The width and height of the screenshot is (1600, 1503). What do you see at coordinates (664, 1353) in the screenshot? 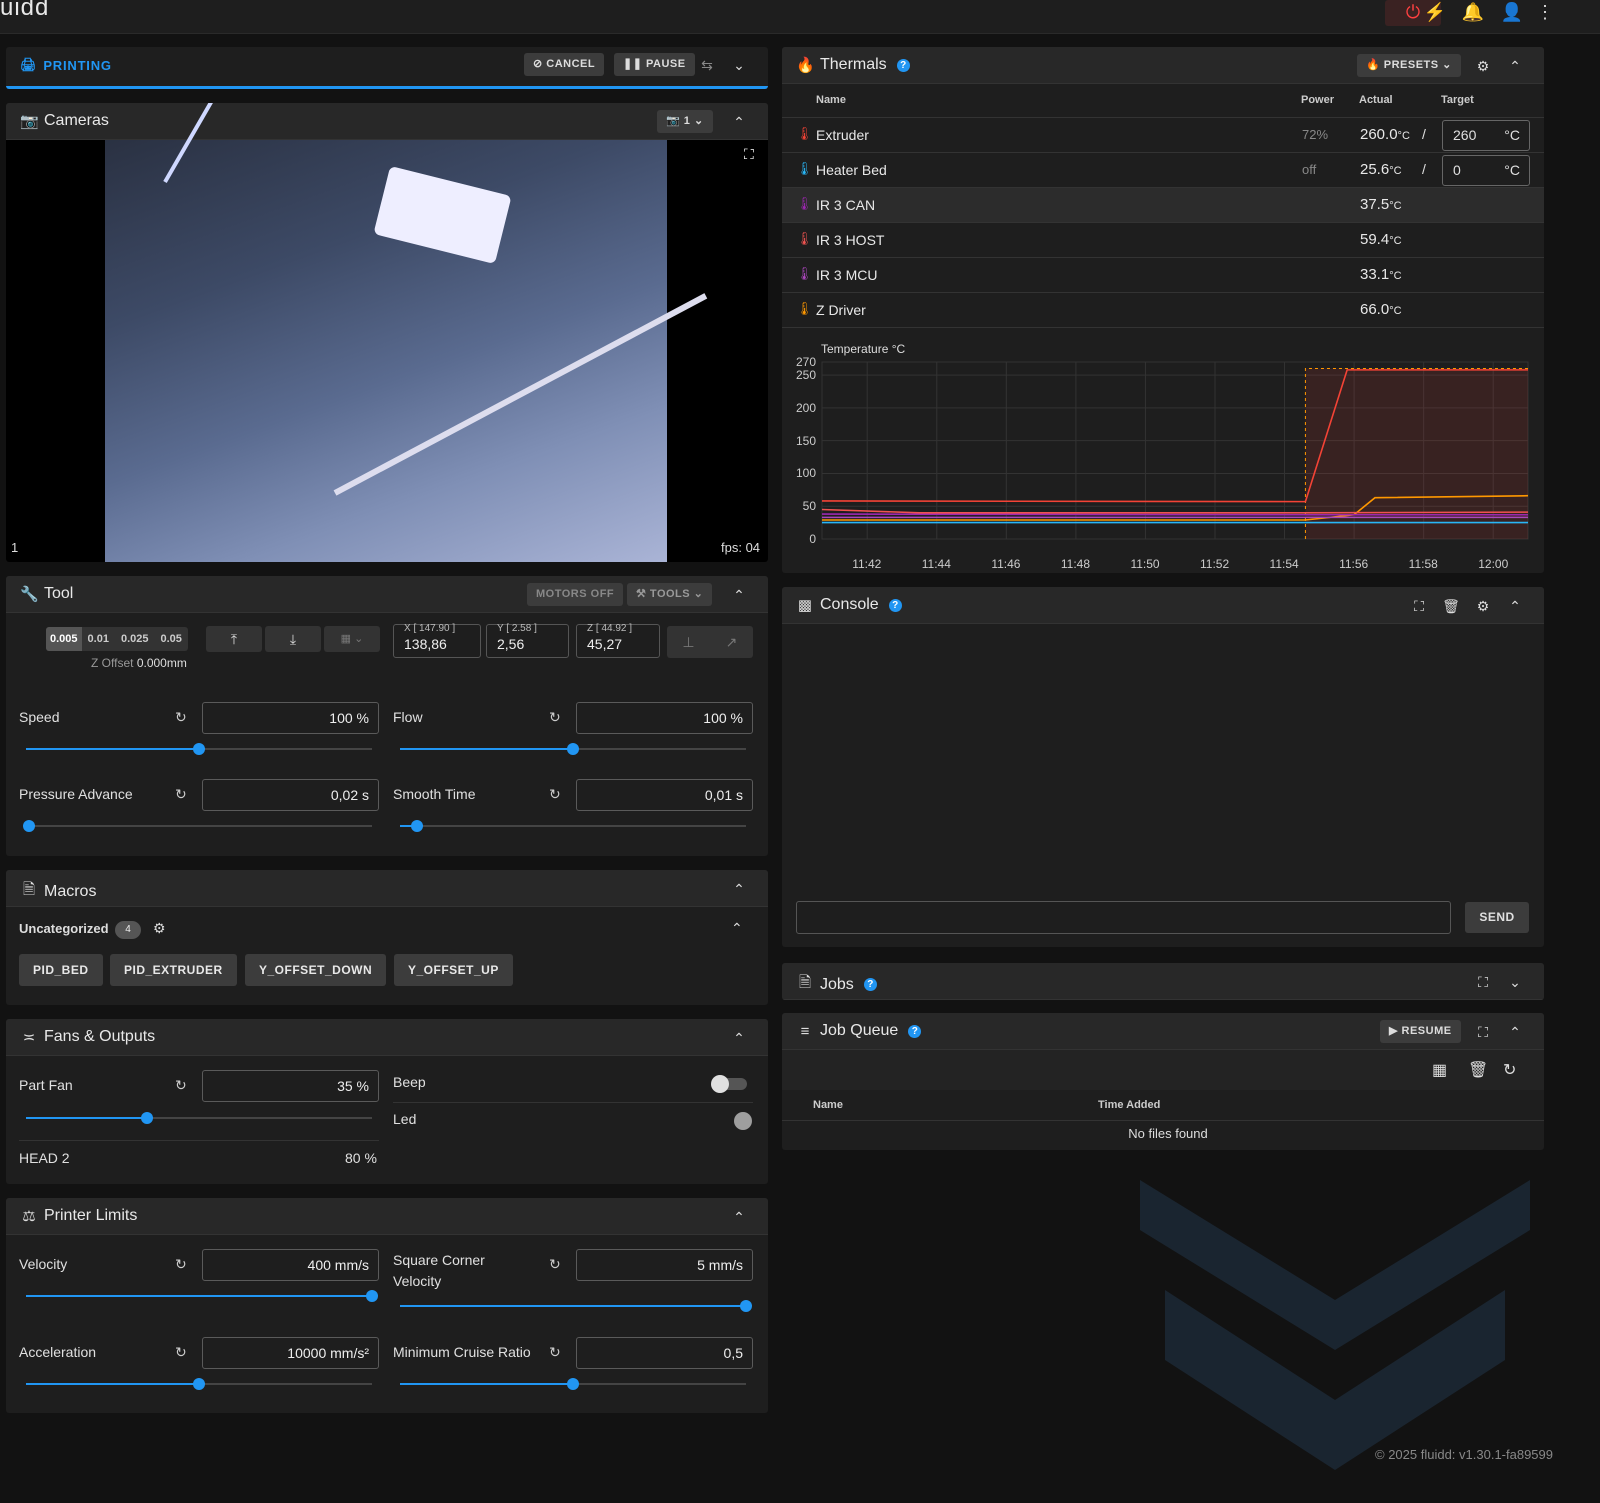
I see `min-cruise-ratio-input: 0,5` at bounding box center [664, 1353].